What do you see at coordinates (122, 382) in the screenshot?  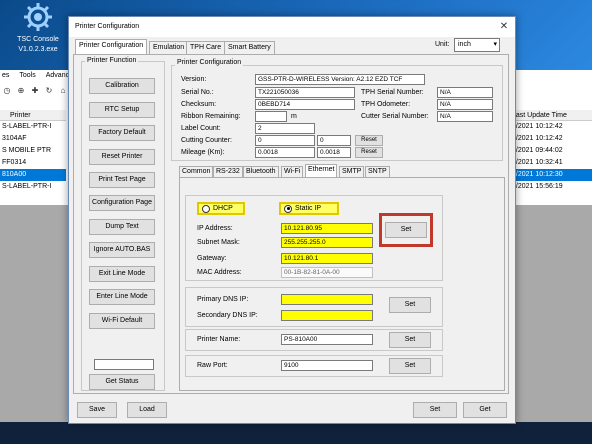 I see `get-status-button: Get Status` at bounding box center [122, 382].